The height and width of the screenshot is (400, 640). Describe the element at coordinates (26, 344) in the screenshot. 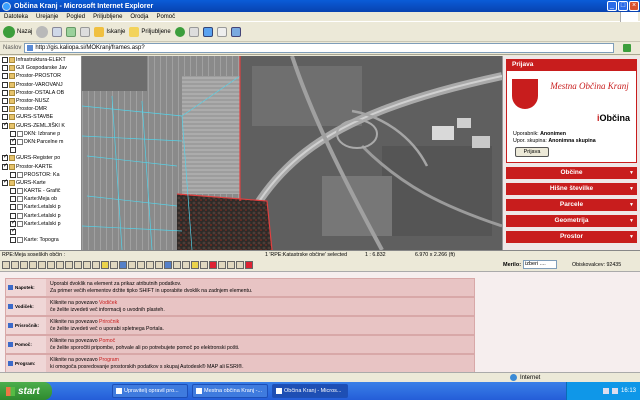

I see `help-label: Pomoč:` at that location.